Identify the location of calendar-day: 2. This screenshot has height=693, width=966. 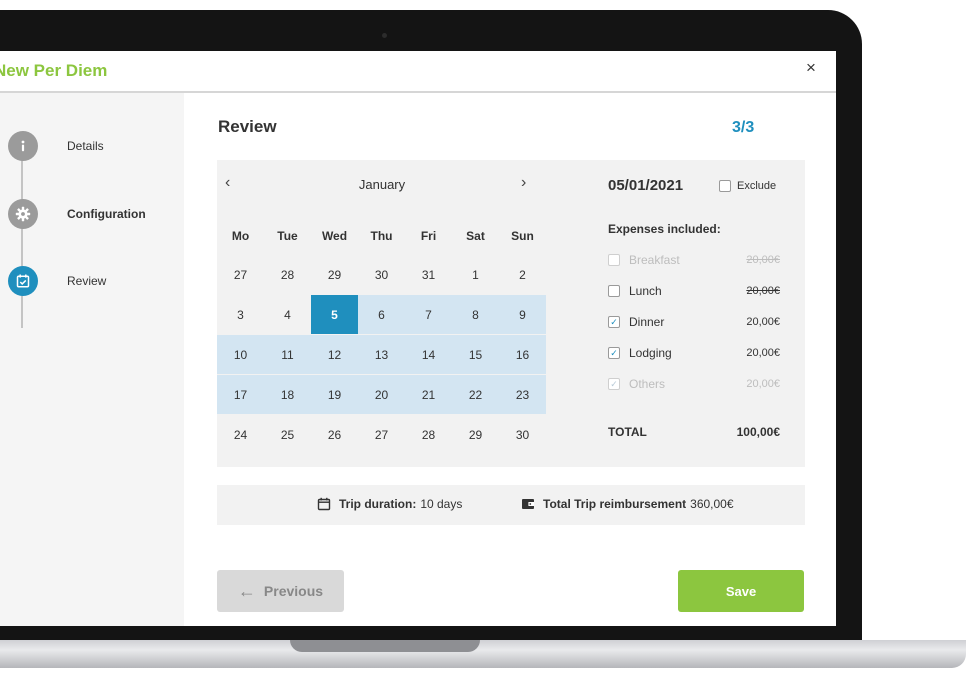
(522, 274).